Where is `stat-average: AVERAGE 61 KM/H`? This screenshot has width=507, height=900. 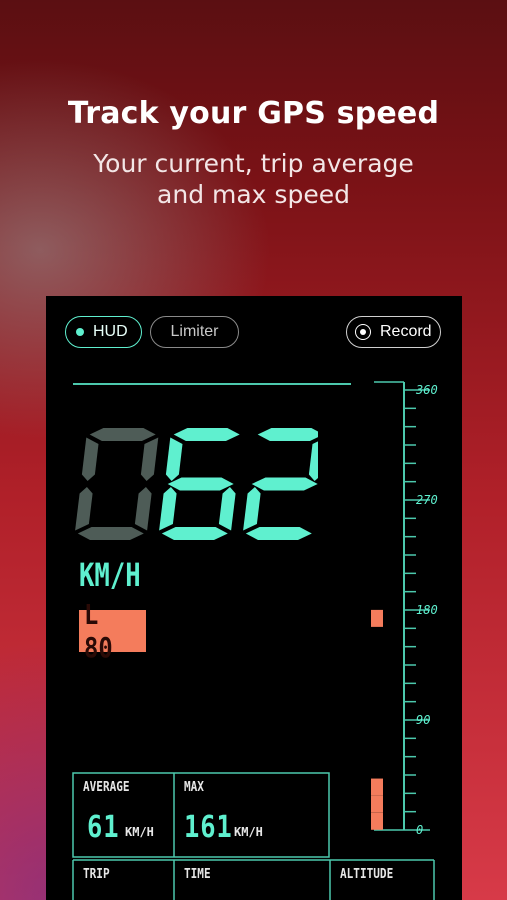 stat-average: AVERAGE 61 KM/H is located at coordinates (123, 815).